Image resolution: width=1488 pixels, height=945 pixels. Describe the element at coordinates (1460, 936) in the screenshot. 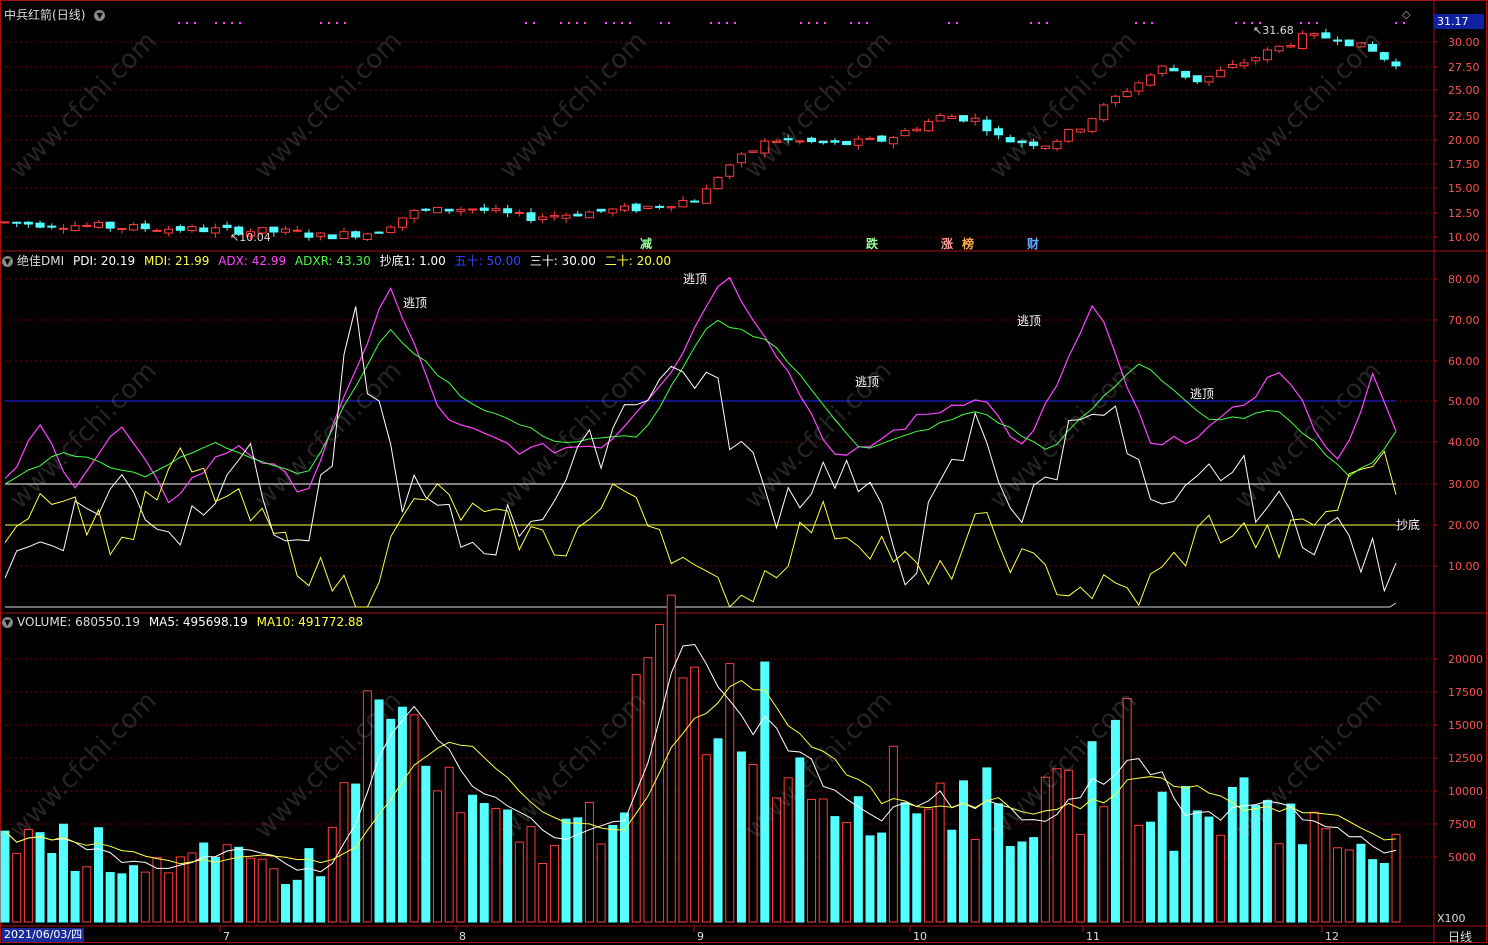

I see `period-label: 日线` at that location.